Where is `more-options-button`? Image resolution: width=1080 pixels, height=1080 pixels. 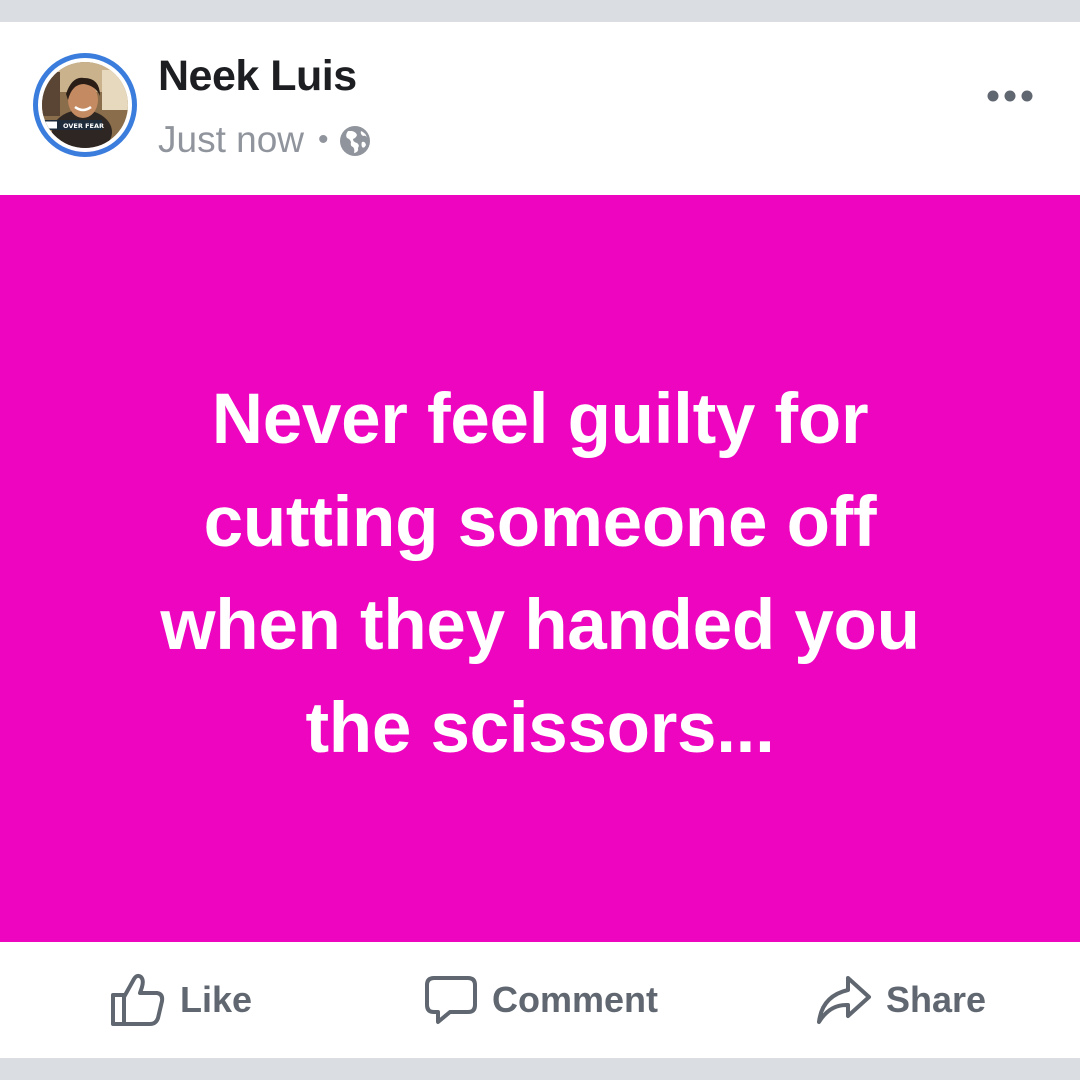
more-options-button is located at coordinates (1010, 96).